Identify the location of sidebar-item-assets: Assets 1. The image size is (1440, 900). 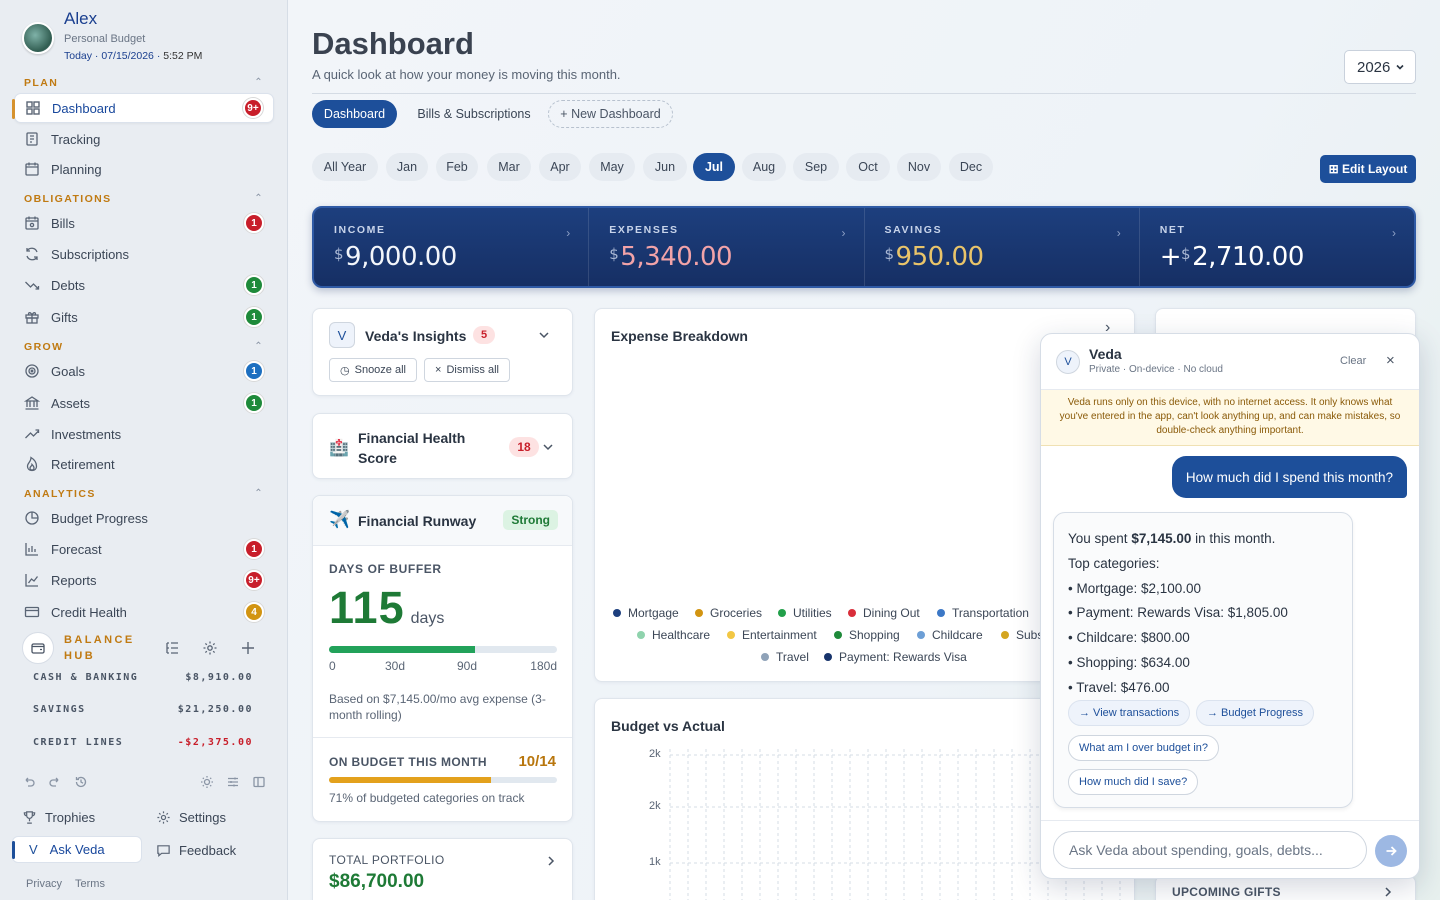
(144, 403).